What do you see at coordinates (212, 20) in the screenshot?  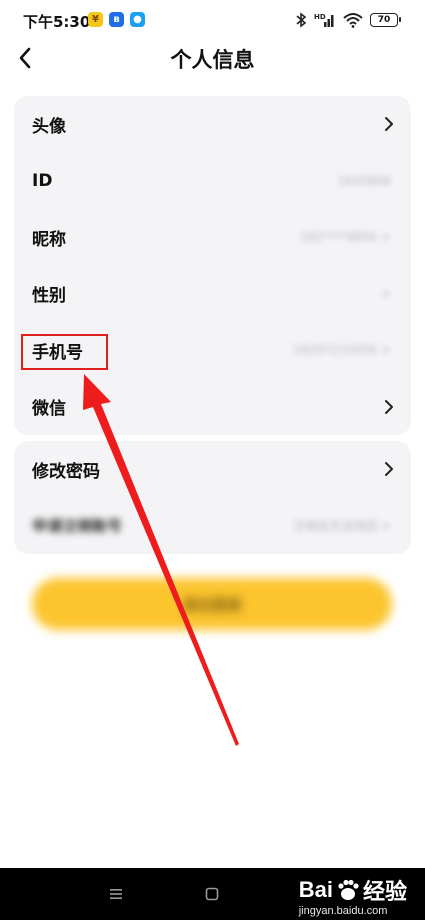 I see `status-bar: 下午5:30 ¥ ʙ ● HD 70` at bounding box center [212, 20].